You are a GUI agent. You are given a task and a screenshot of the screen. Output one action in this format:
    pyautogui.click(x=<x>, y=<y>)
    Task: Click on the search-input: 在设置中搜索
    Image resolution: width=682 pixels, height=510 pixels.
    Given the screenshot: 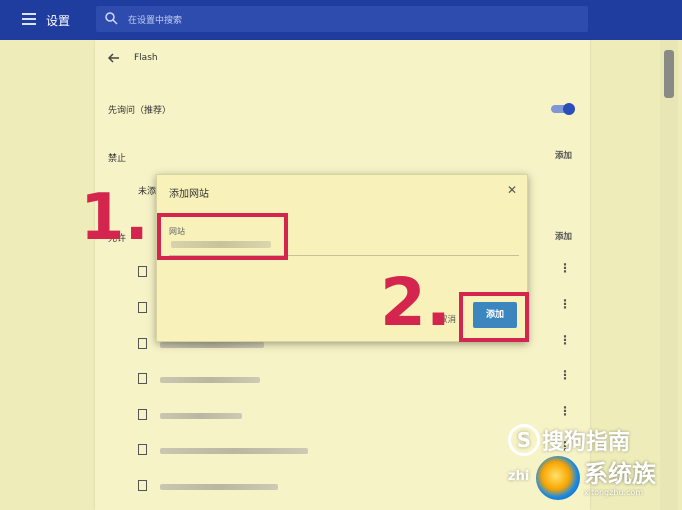 What is the action you would take?
    pyautogui.click(x=342, y=19)
    